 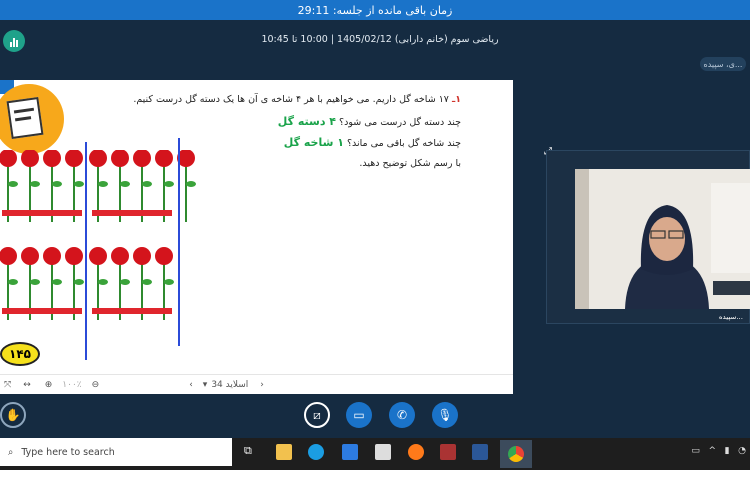 I want to click on webcam-tile: ...سپیده, so click(x=648, y=237).